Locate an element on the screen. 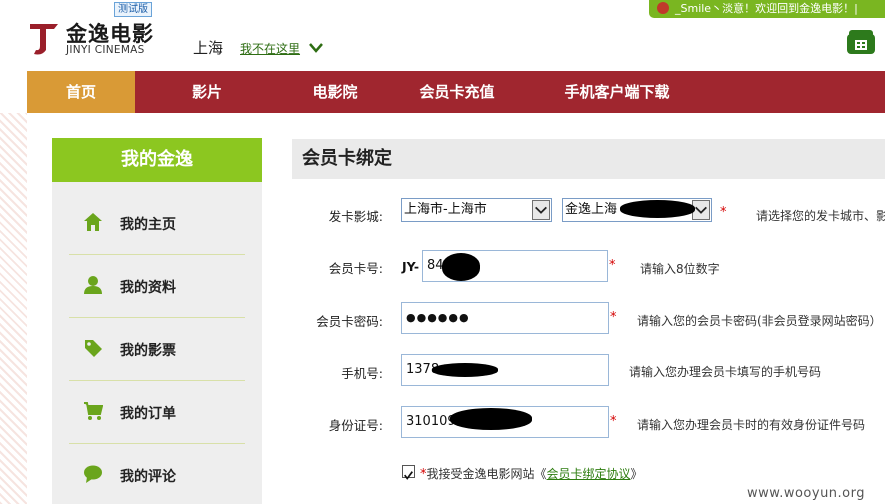  page-title: 会员卡绑定 is located at coordinates (588, 159).